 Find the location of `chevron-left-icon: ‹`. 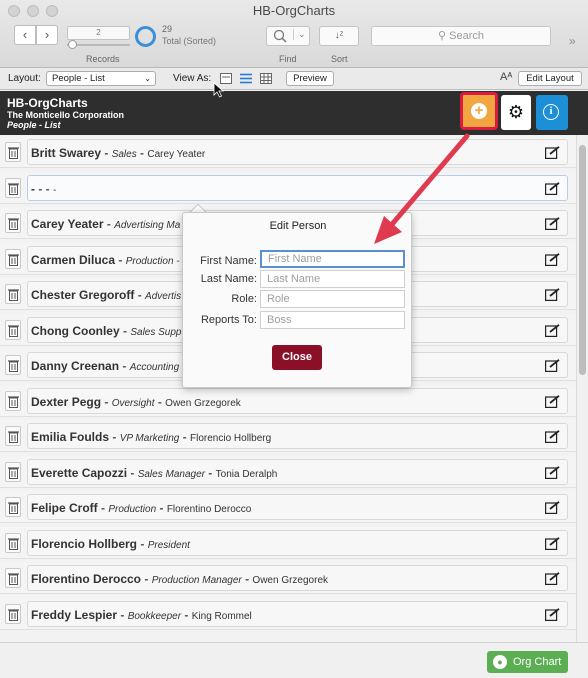

chevron-left-icon: ‹ is located at coordinates (25, 34).